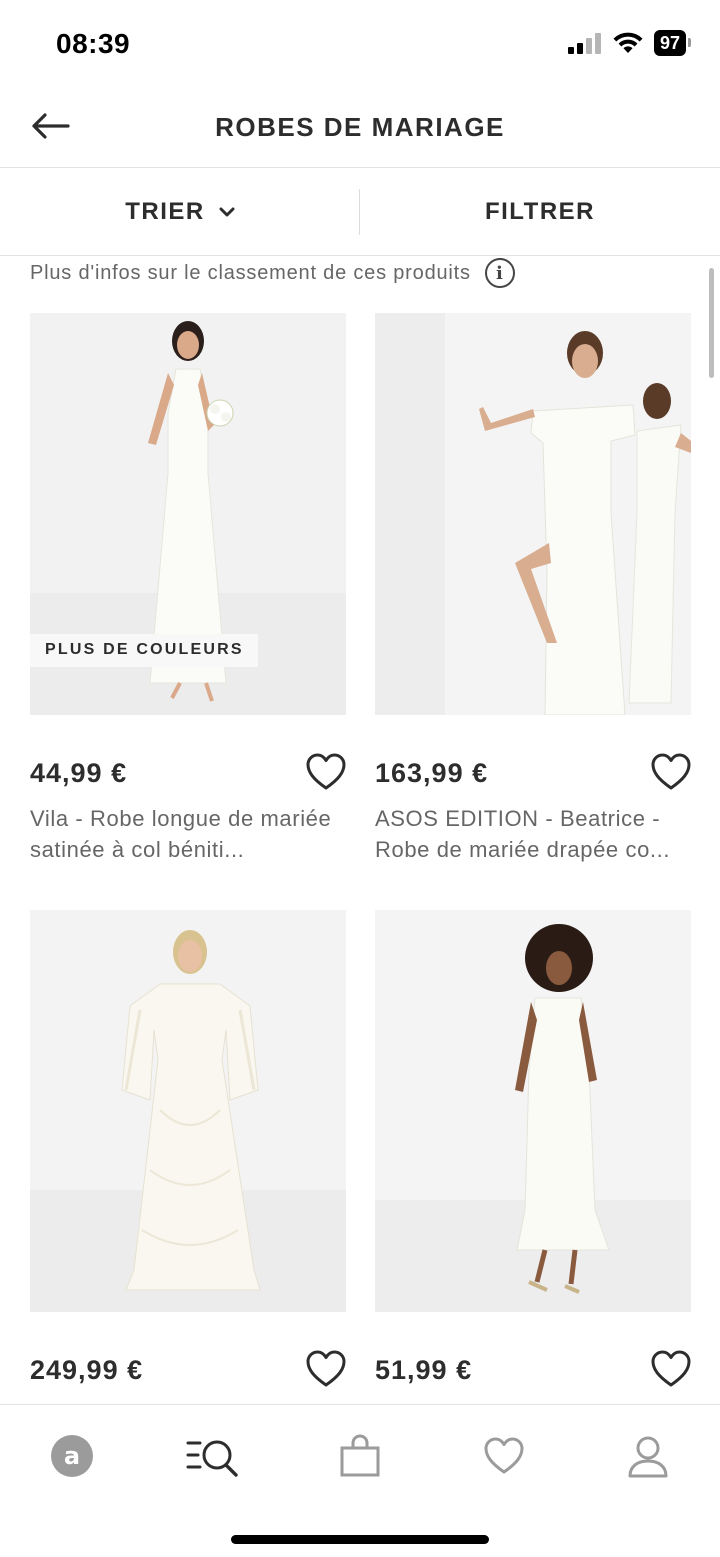 Image resolution: width=720 pixels, height=1557 pixels. What do you see at coordinates (87, 1370) in the screenshot?
I see `product-price: 249,99 €` at bounding box center [87, 1370].